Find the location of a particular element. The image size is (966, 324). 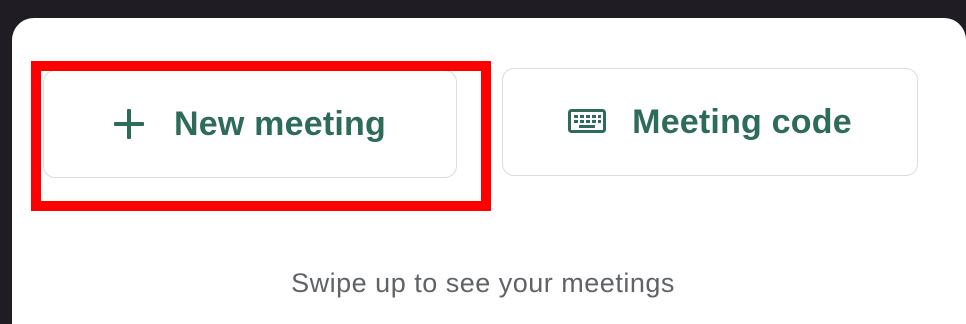

swipe-hint: Swipe up to see your meetings is located at coordinates (483, 283).